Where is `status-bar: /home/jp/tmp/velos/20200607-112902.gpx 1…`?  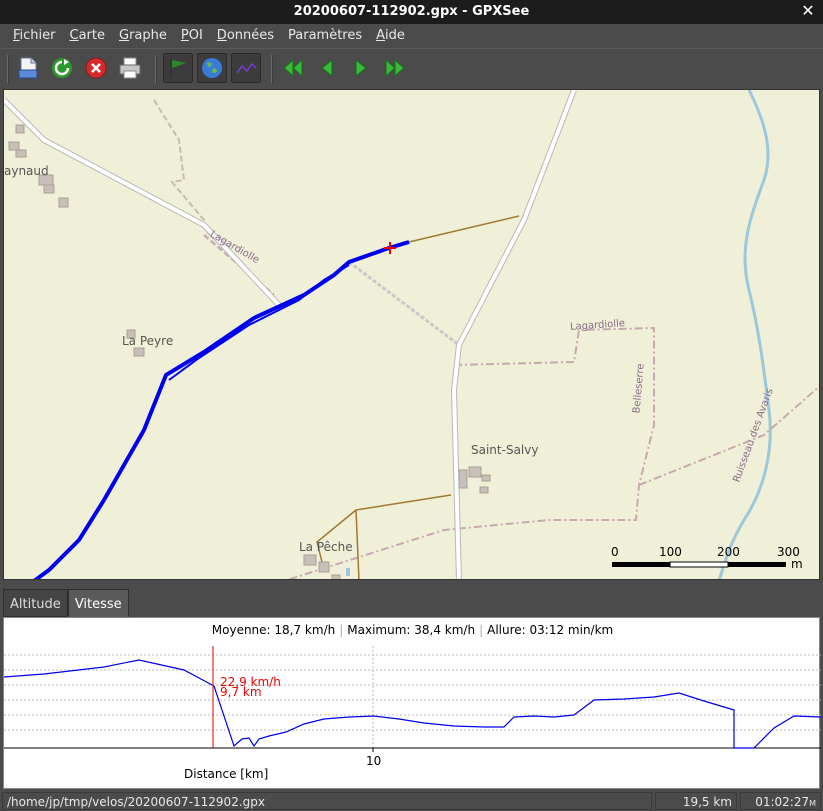
status-bar: /home/jp/tmp/velos/20200607-112902.gpx 1… is located at coordinates (411, 800).